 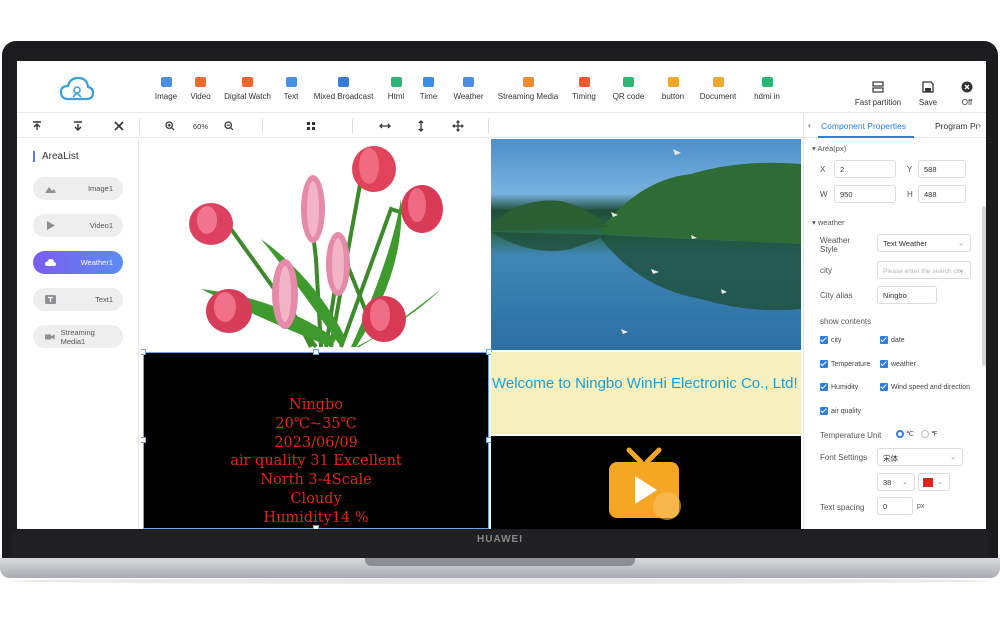 I want to click on font-family-select: 宋体 ⌄, so click(x=920, y=457).